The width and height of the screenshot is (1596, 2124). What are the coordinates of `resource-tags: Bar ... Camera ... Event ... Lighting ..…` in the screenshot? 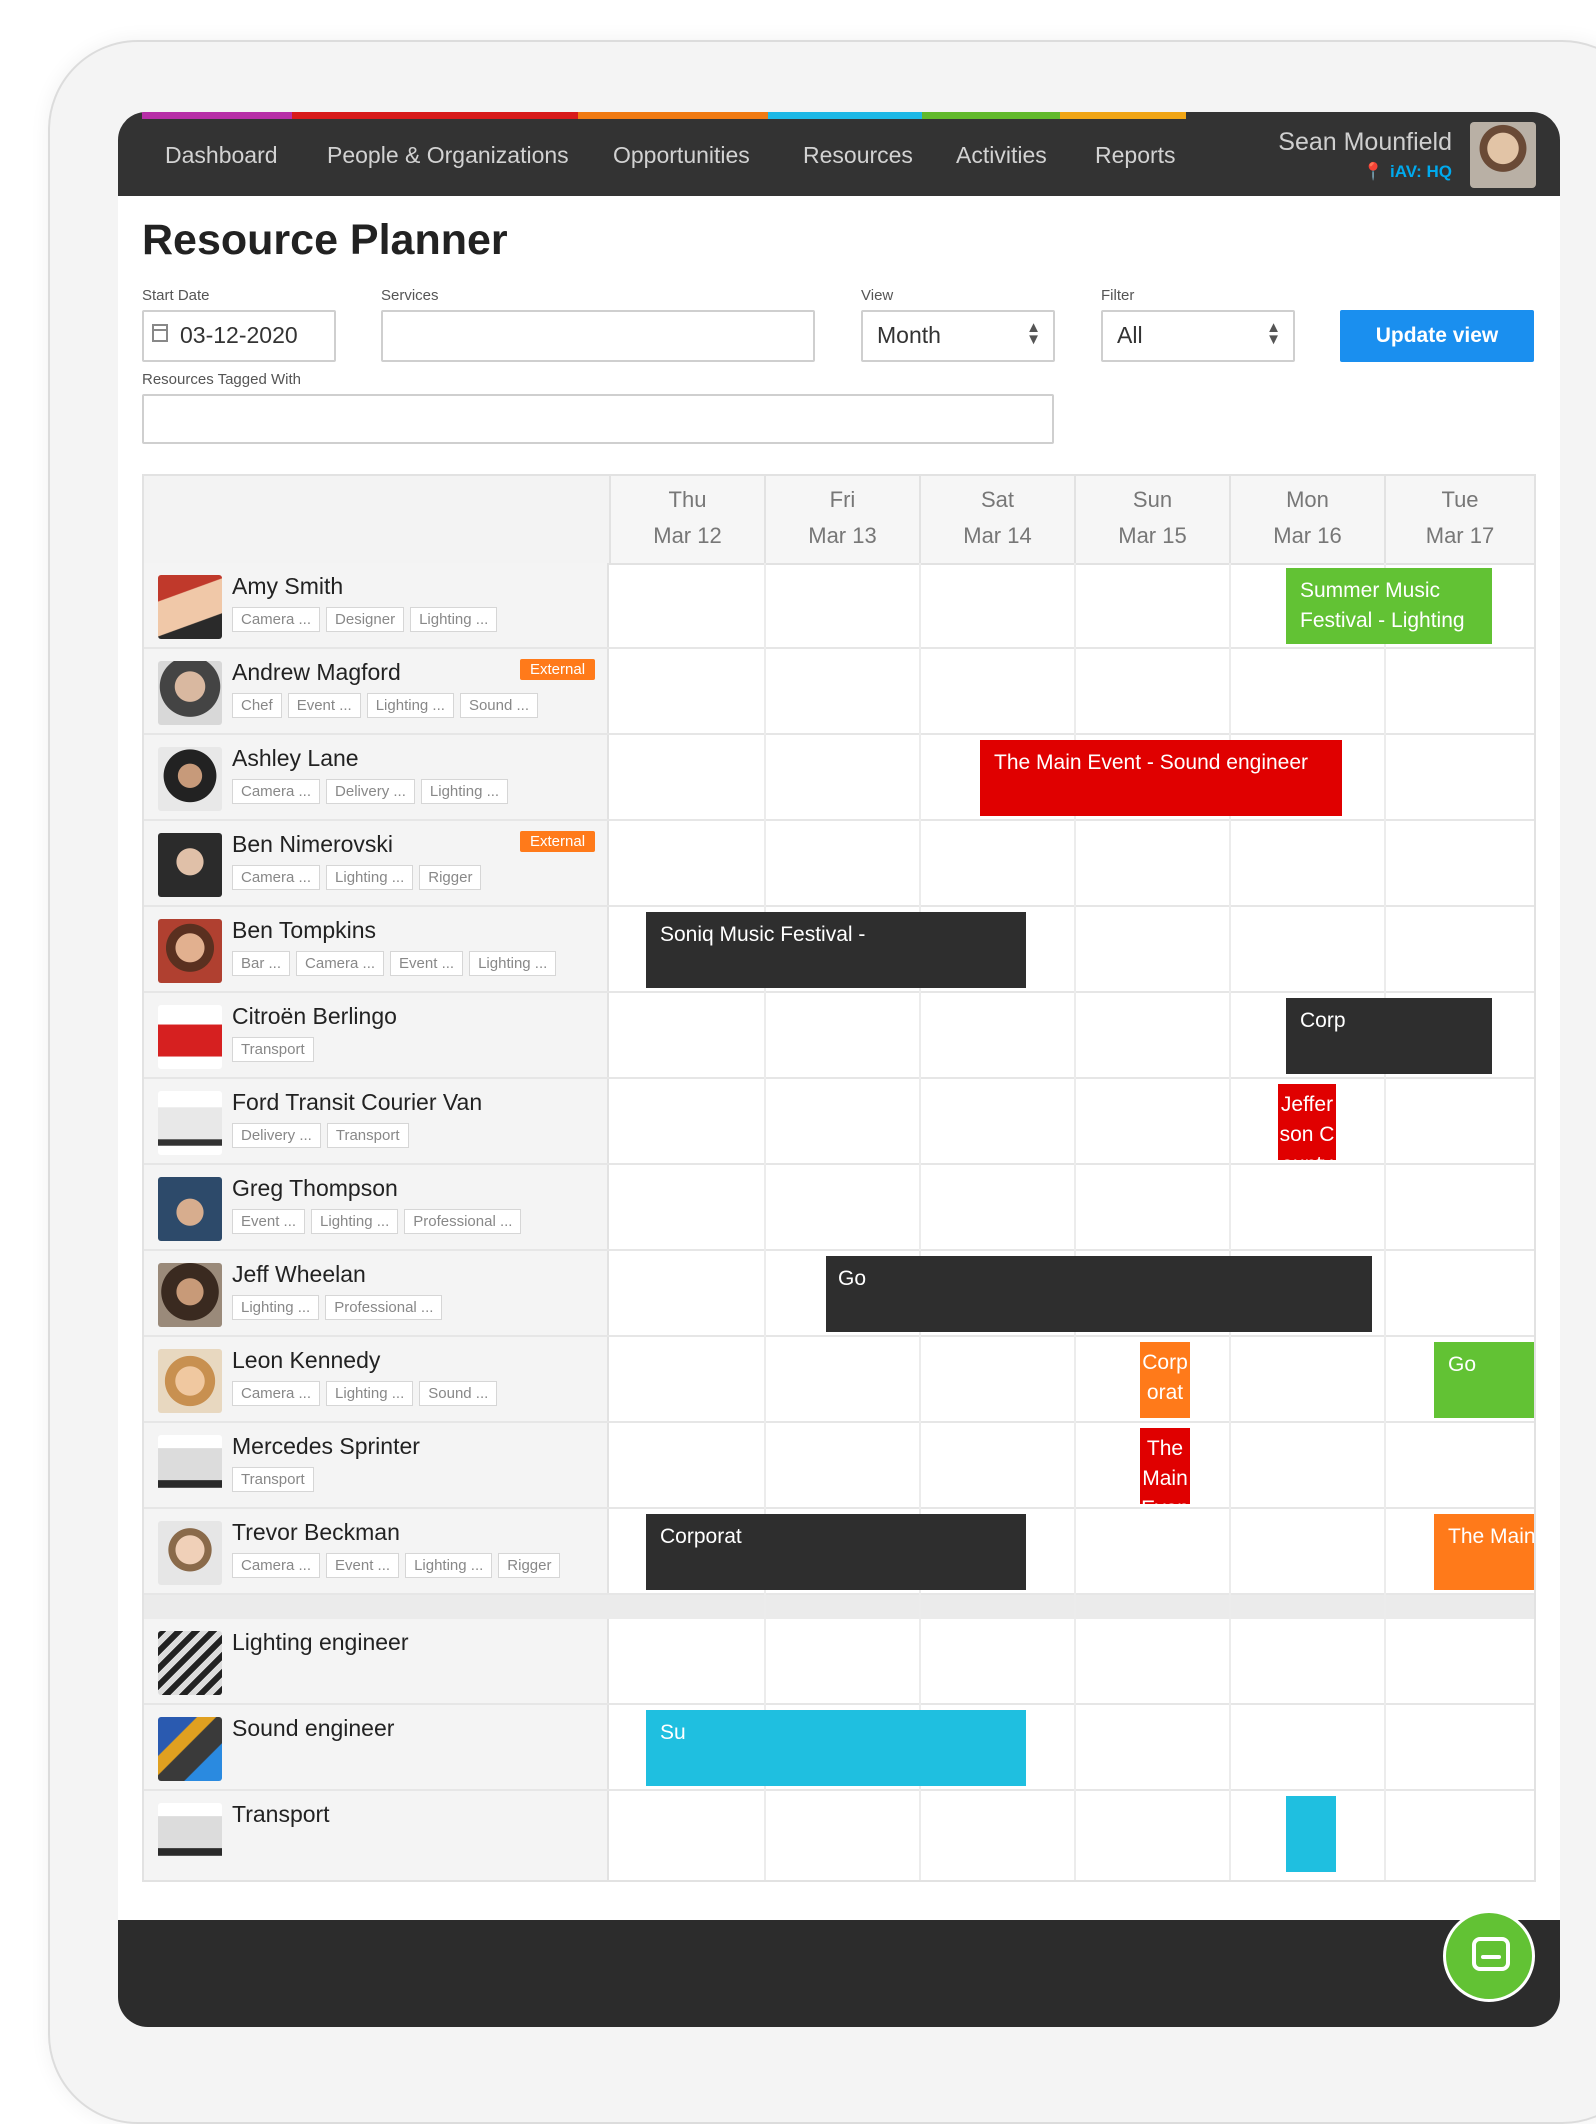 It's located at (394, 963).